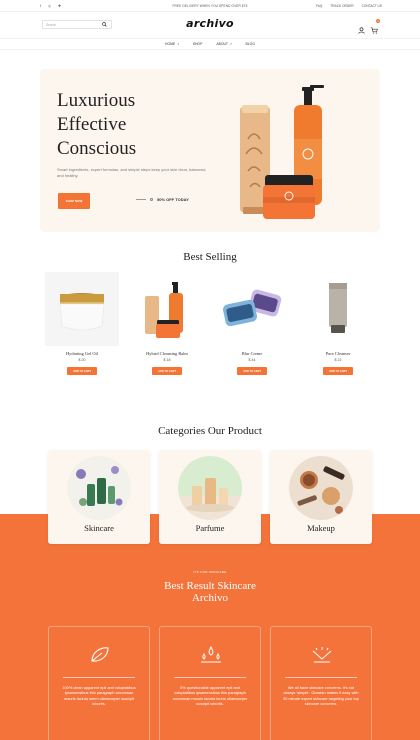 Image resolution: width=420 pixels, height=740 pixels. Describe the element at coordinates (82, 360) in the screenshot. I see `product-price: $ 20` at that location.